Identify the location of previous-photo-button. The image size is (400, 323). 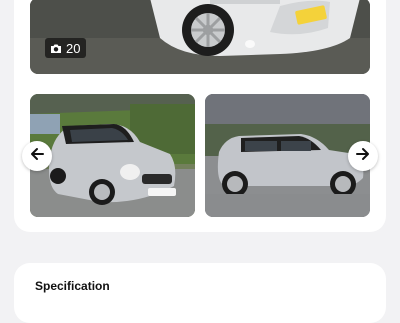
(37, 156).